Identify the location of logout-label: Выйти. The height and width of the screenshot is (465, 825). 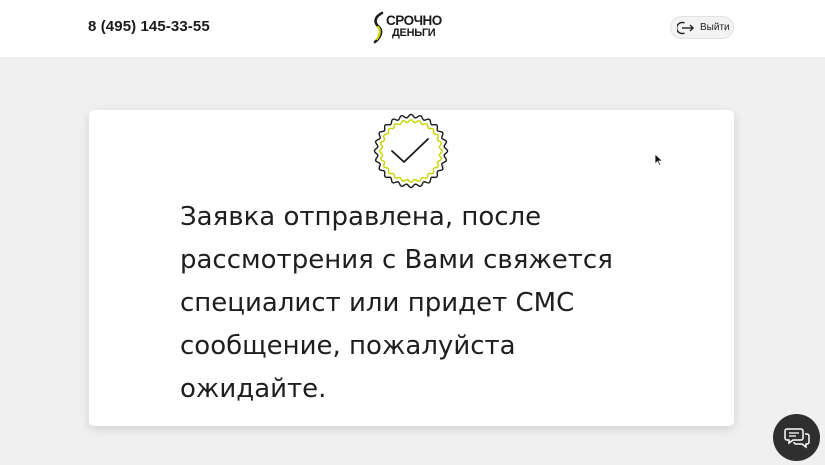
(715, 27).